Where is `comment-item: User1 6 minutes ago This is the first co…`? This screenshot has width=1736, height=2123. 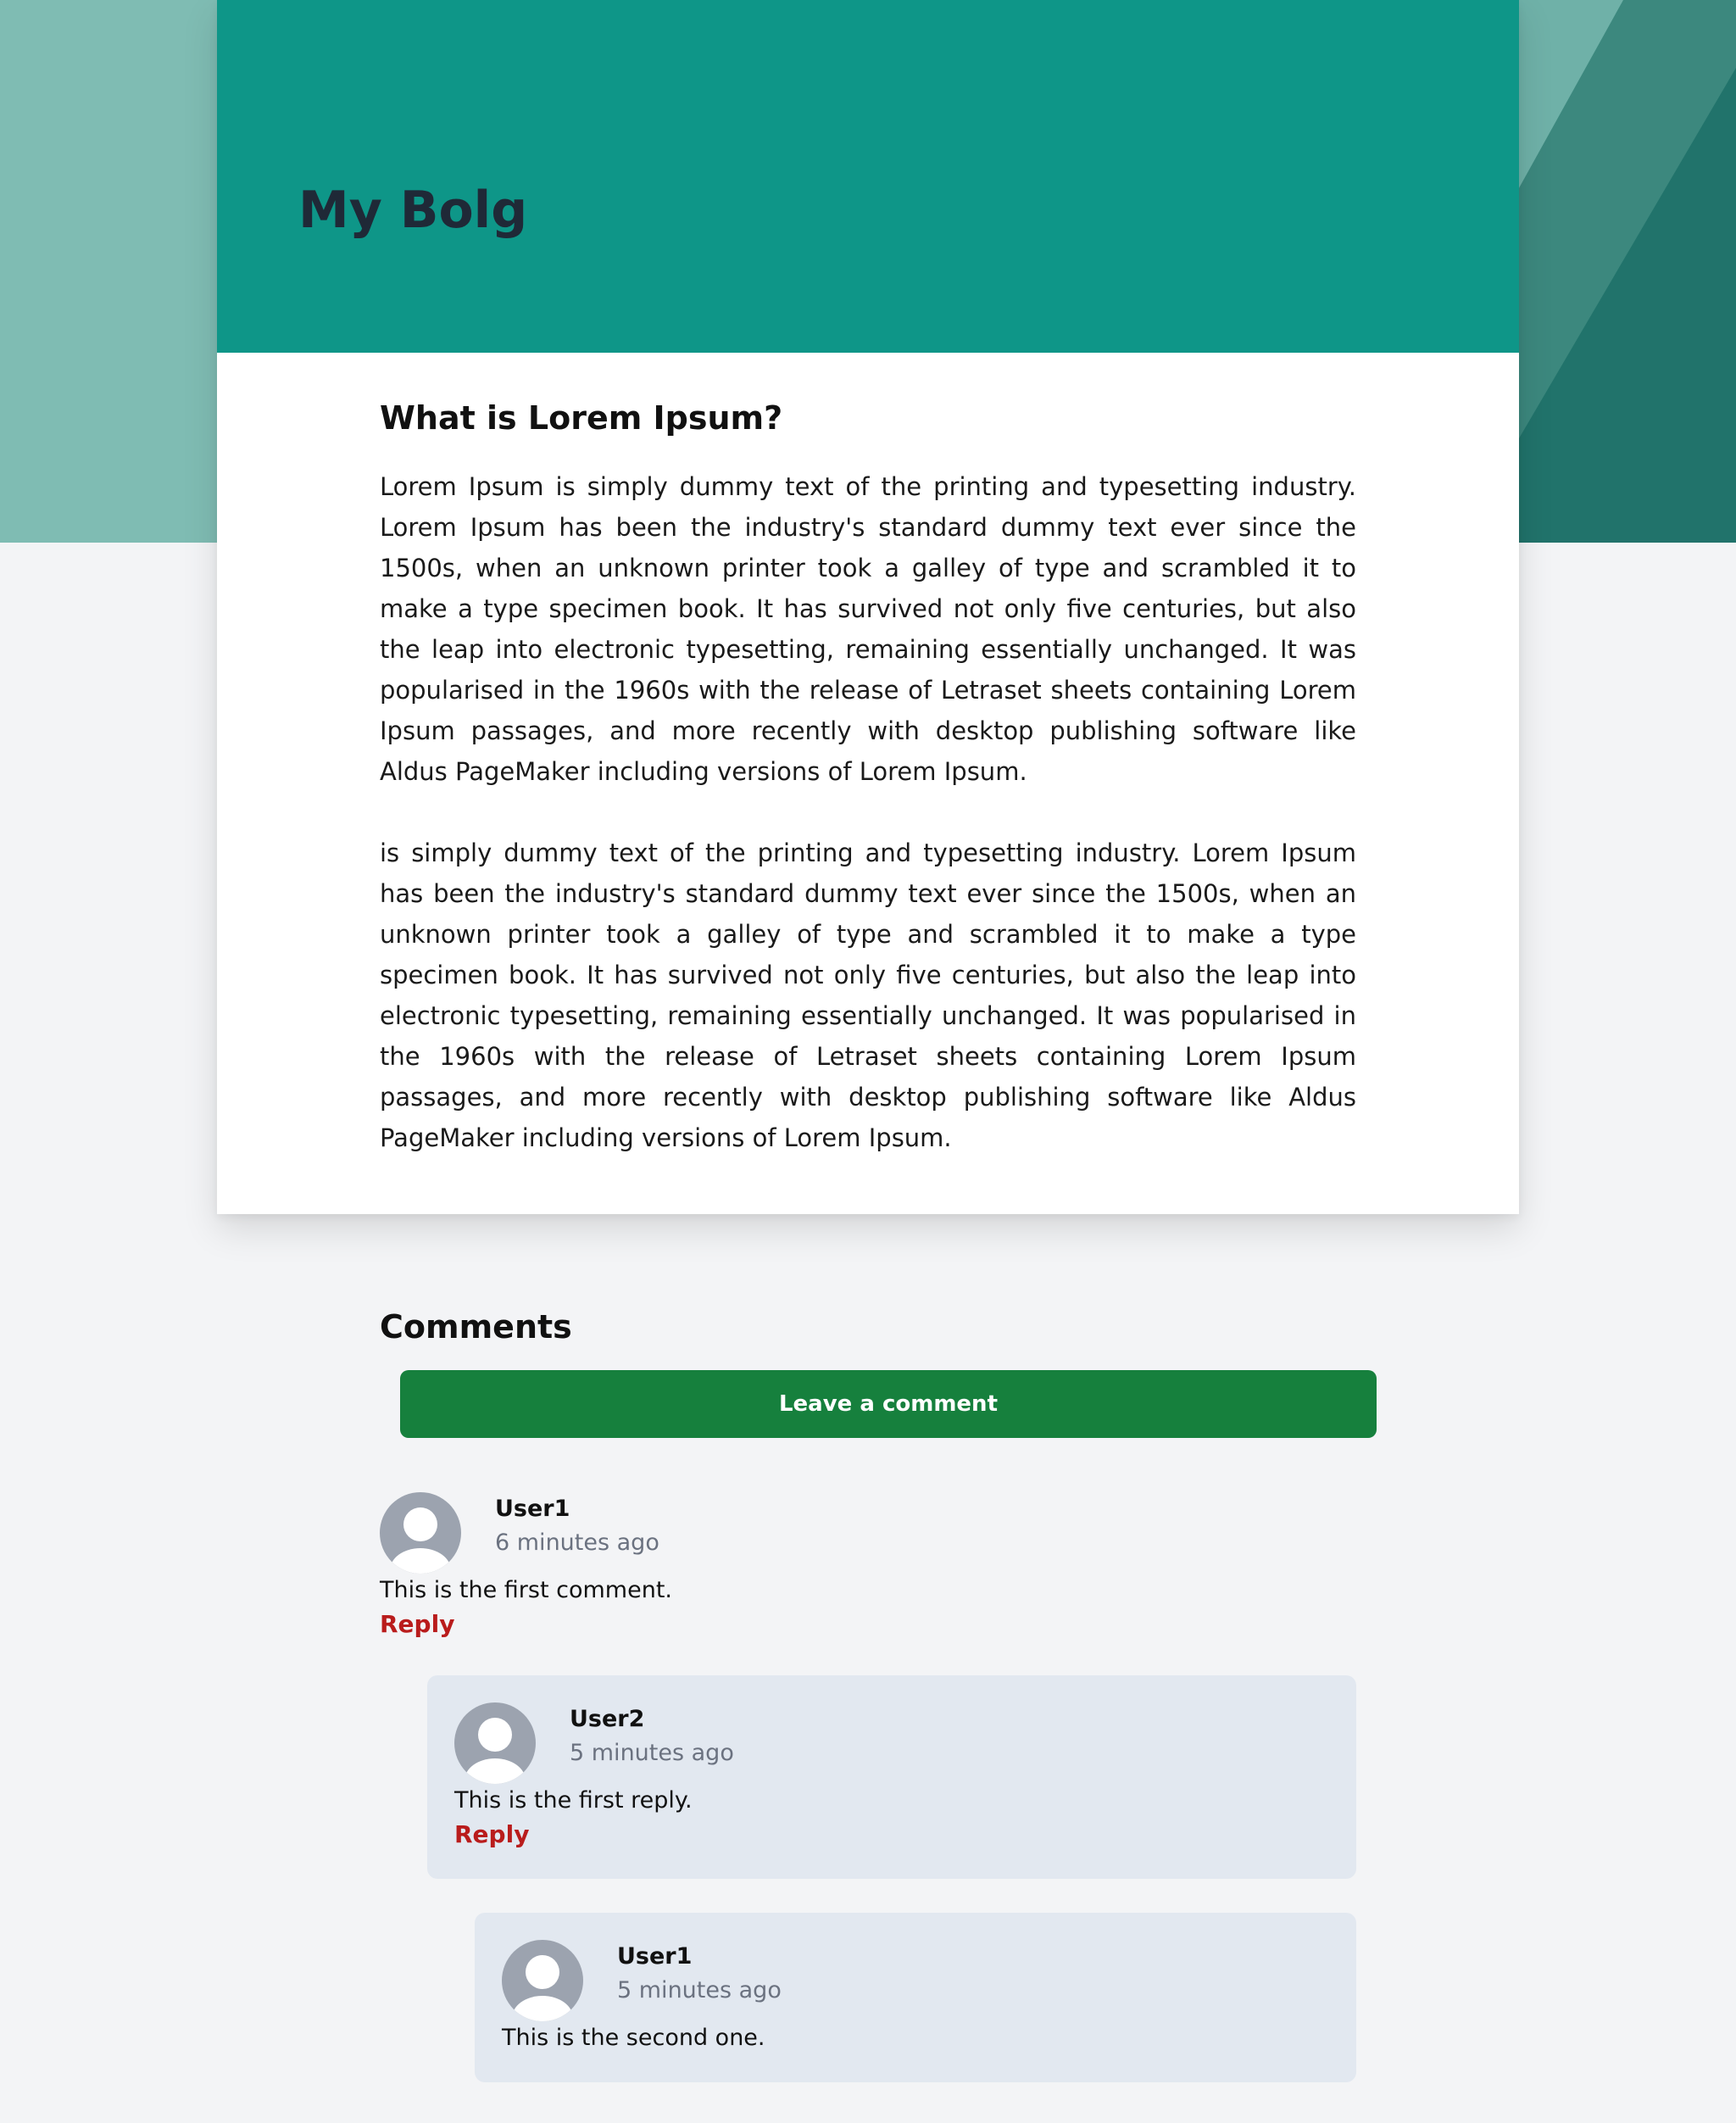 comment-item: User1 6 minutes ago This is the first co… is located at coordinates (868, 1569).